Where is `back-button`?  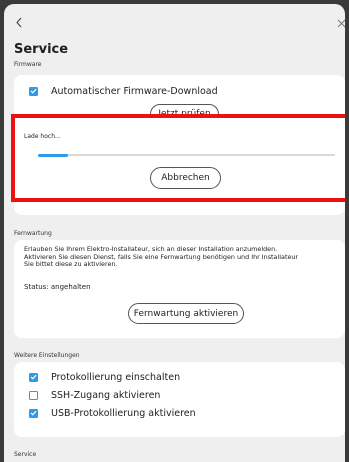
back-button is located at coordinates (19, 22).